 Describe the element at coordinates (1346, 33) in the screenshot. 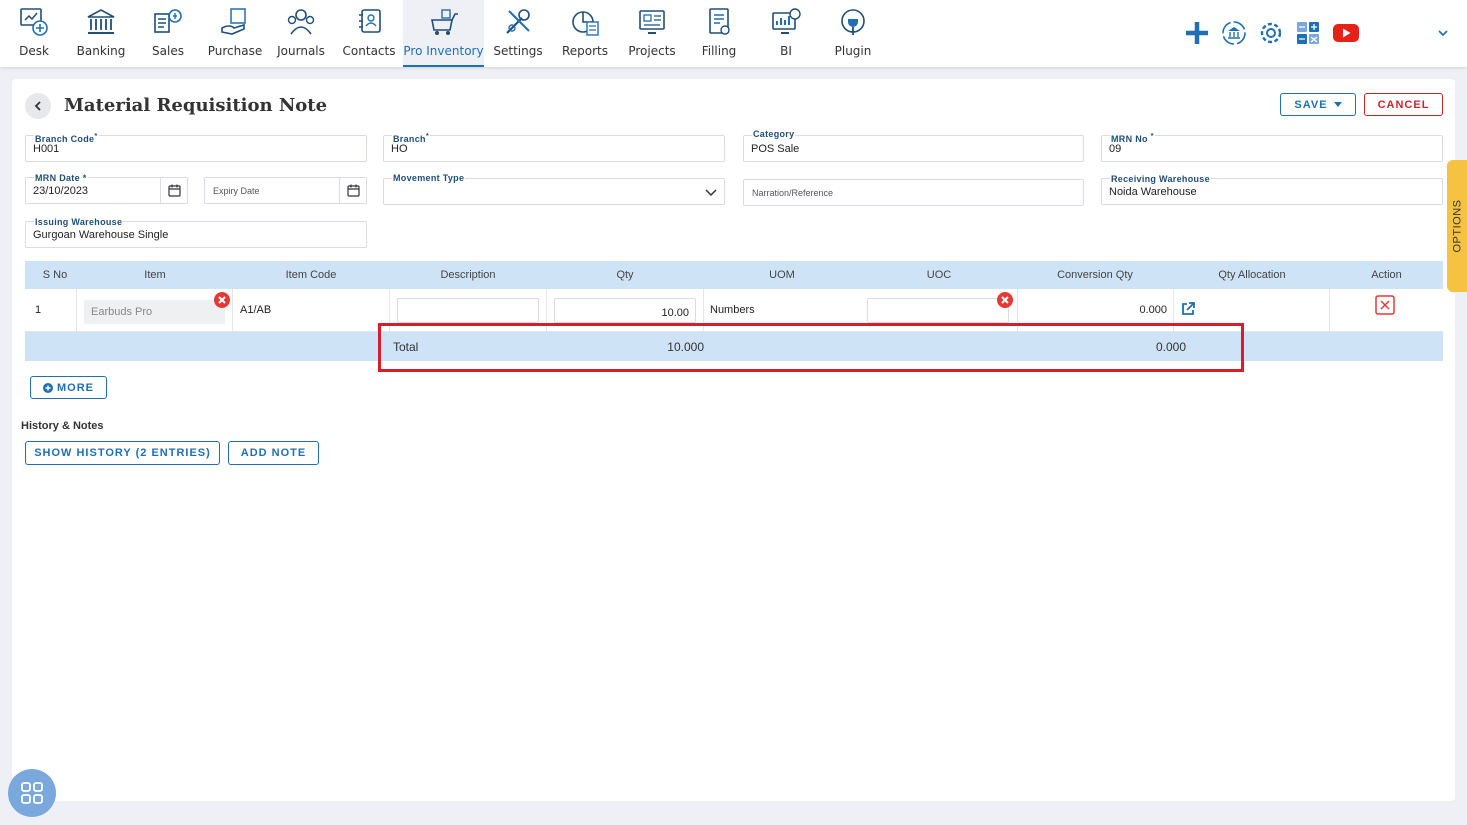

I see `youtube-icon` at that location.